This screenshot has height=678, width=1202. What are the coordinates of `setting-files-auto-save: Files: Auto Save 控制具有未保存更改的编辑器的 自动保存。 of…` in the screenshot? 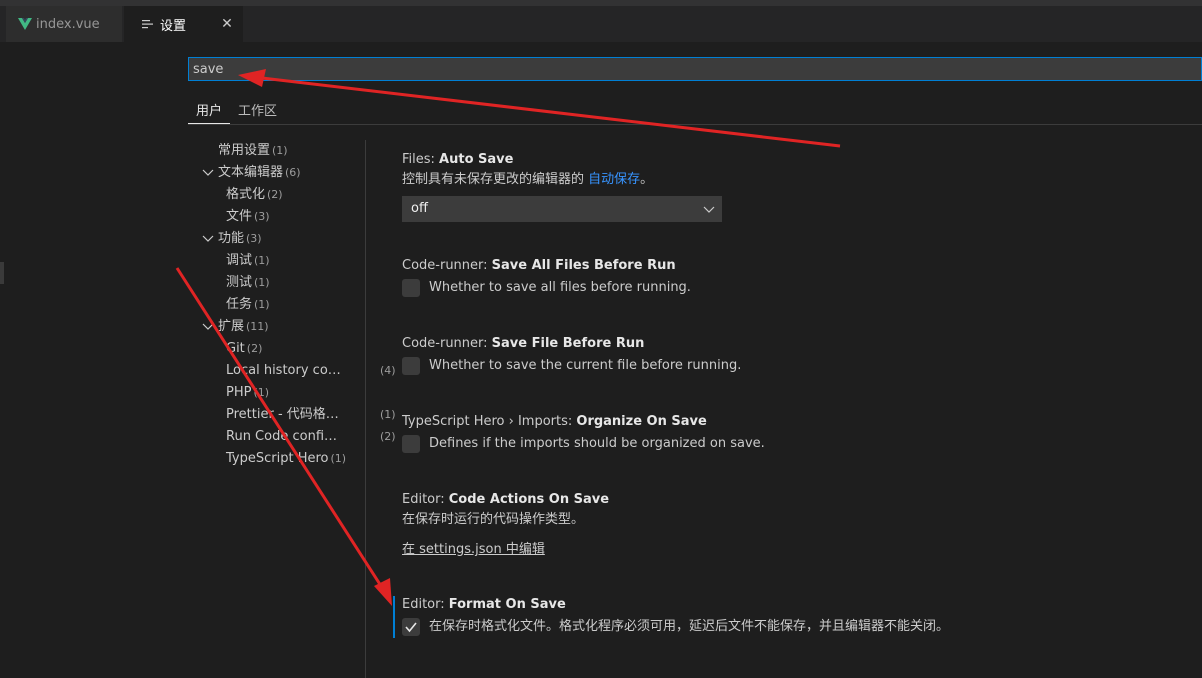 It's located at (792, 186).